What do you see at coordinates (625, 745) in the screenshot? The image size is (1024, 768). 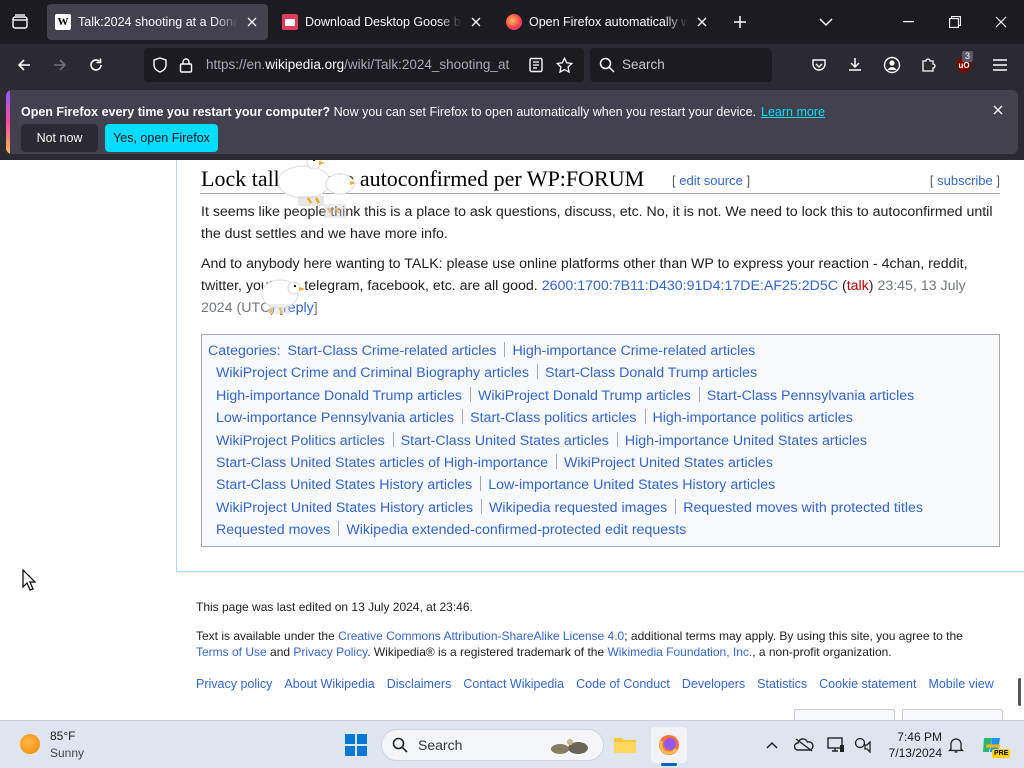 I see `file-explorer-icon` at bounding box center [625, 745].